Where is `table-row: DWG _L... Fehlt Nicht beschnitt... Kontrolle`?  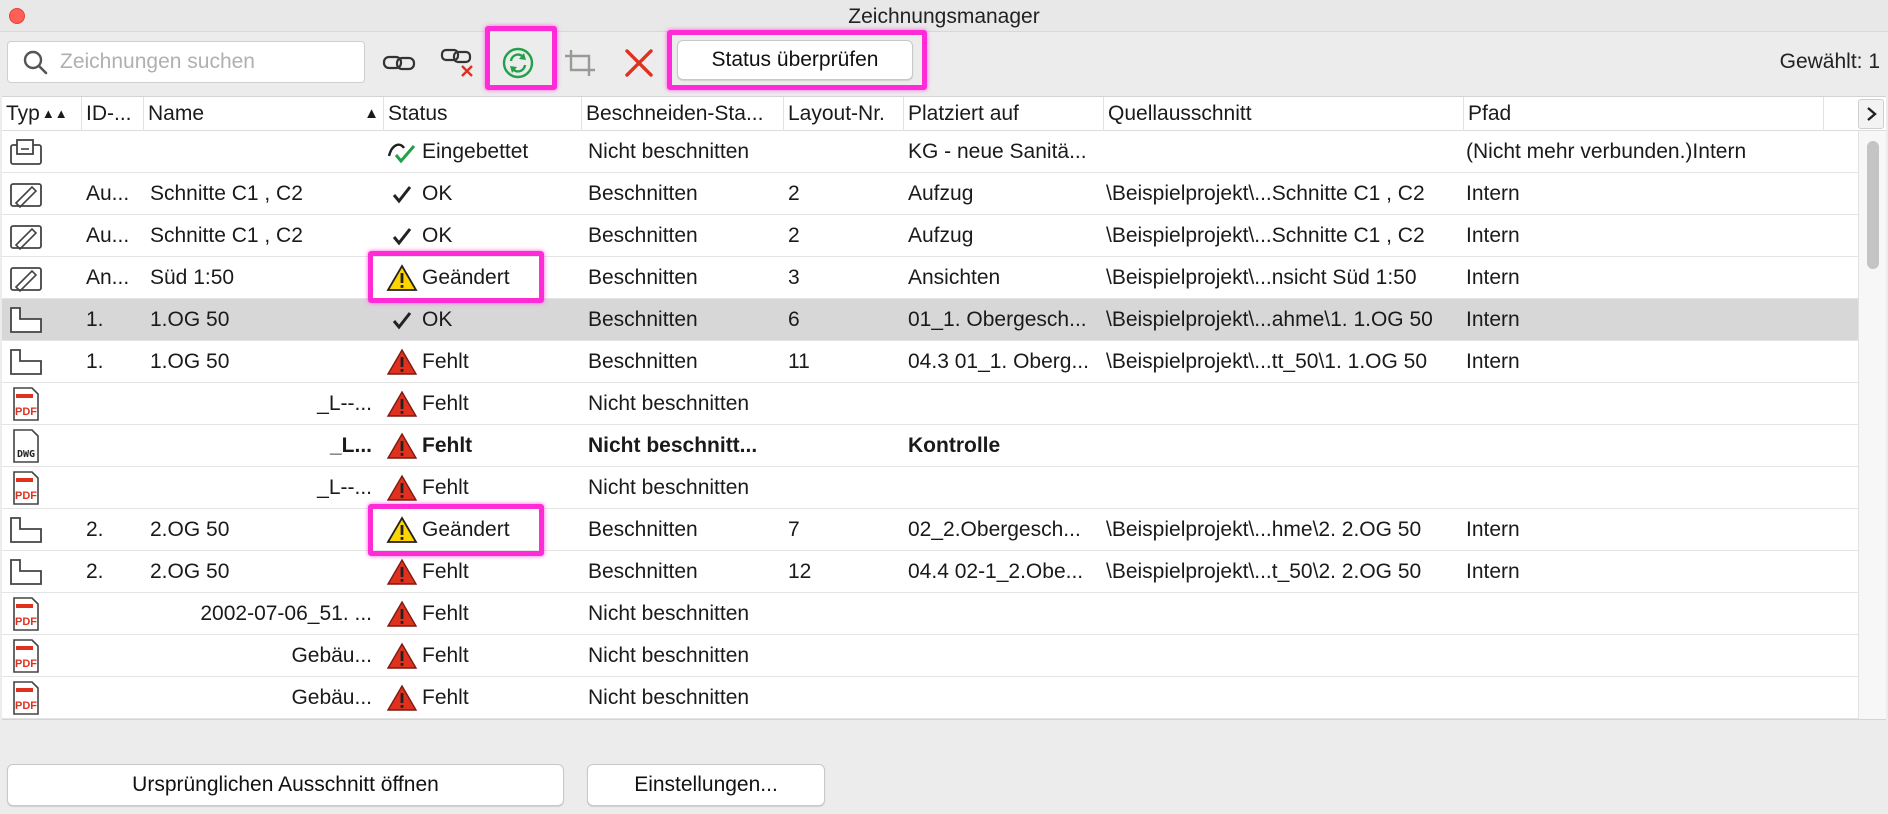 table-row: DWG _L... Fehlt Nicht beschnitt... Kontrolle is located at coordinates (930, 446).